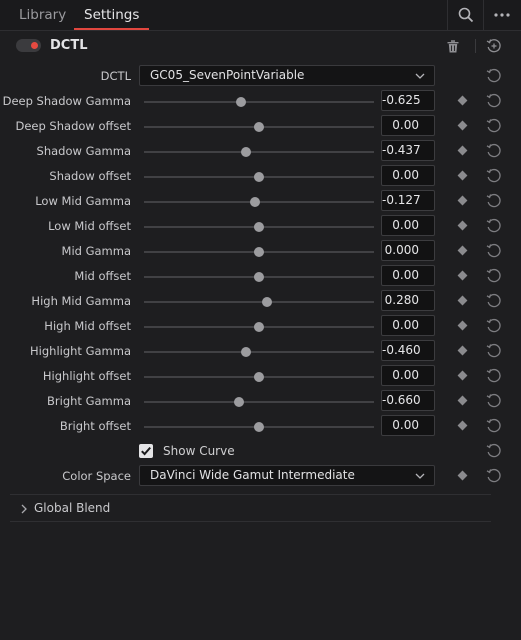 Image resolution: width=521 pixels, height=640 pixels. I want to click on tab-settings: Settings, so click(112, 15).